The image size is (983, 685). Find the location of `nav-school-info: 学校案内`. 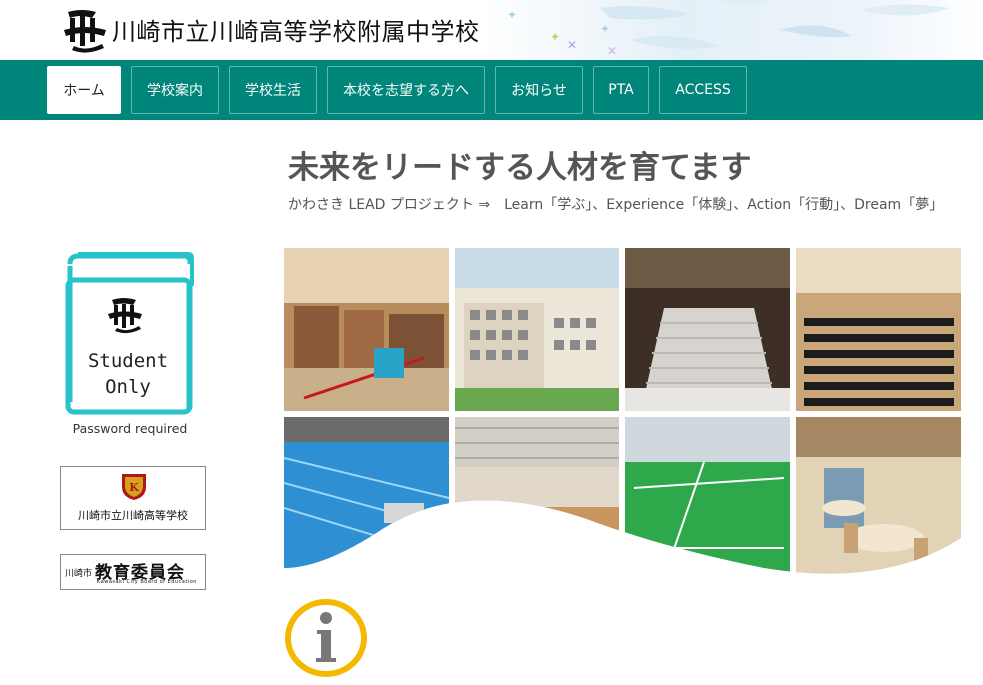

nav-school-info: 学校案内 is located at coordinates (175, 90).